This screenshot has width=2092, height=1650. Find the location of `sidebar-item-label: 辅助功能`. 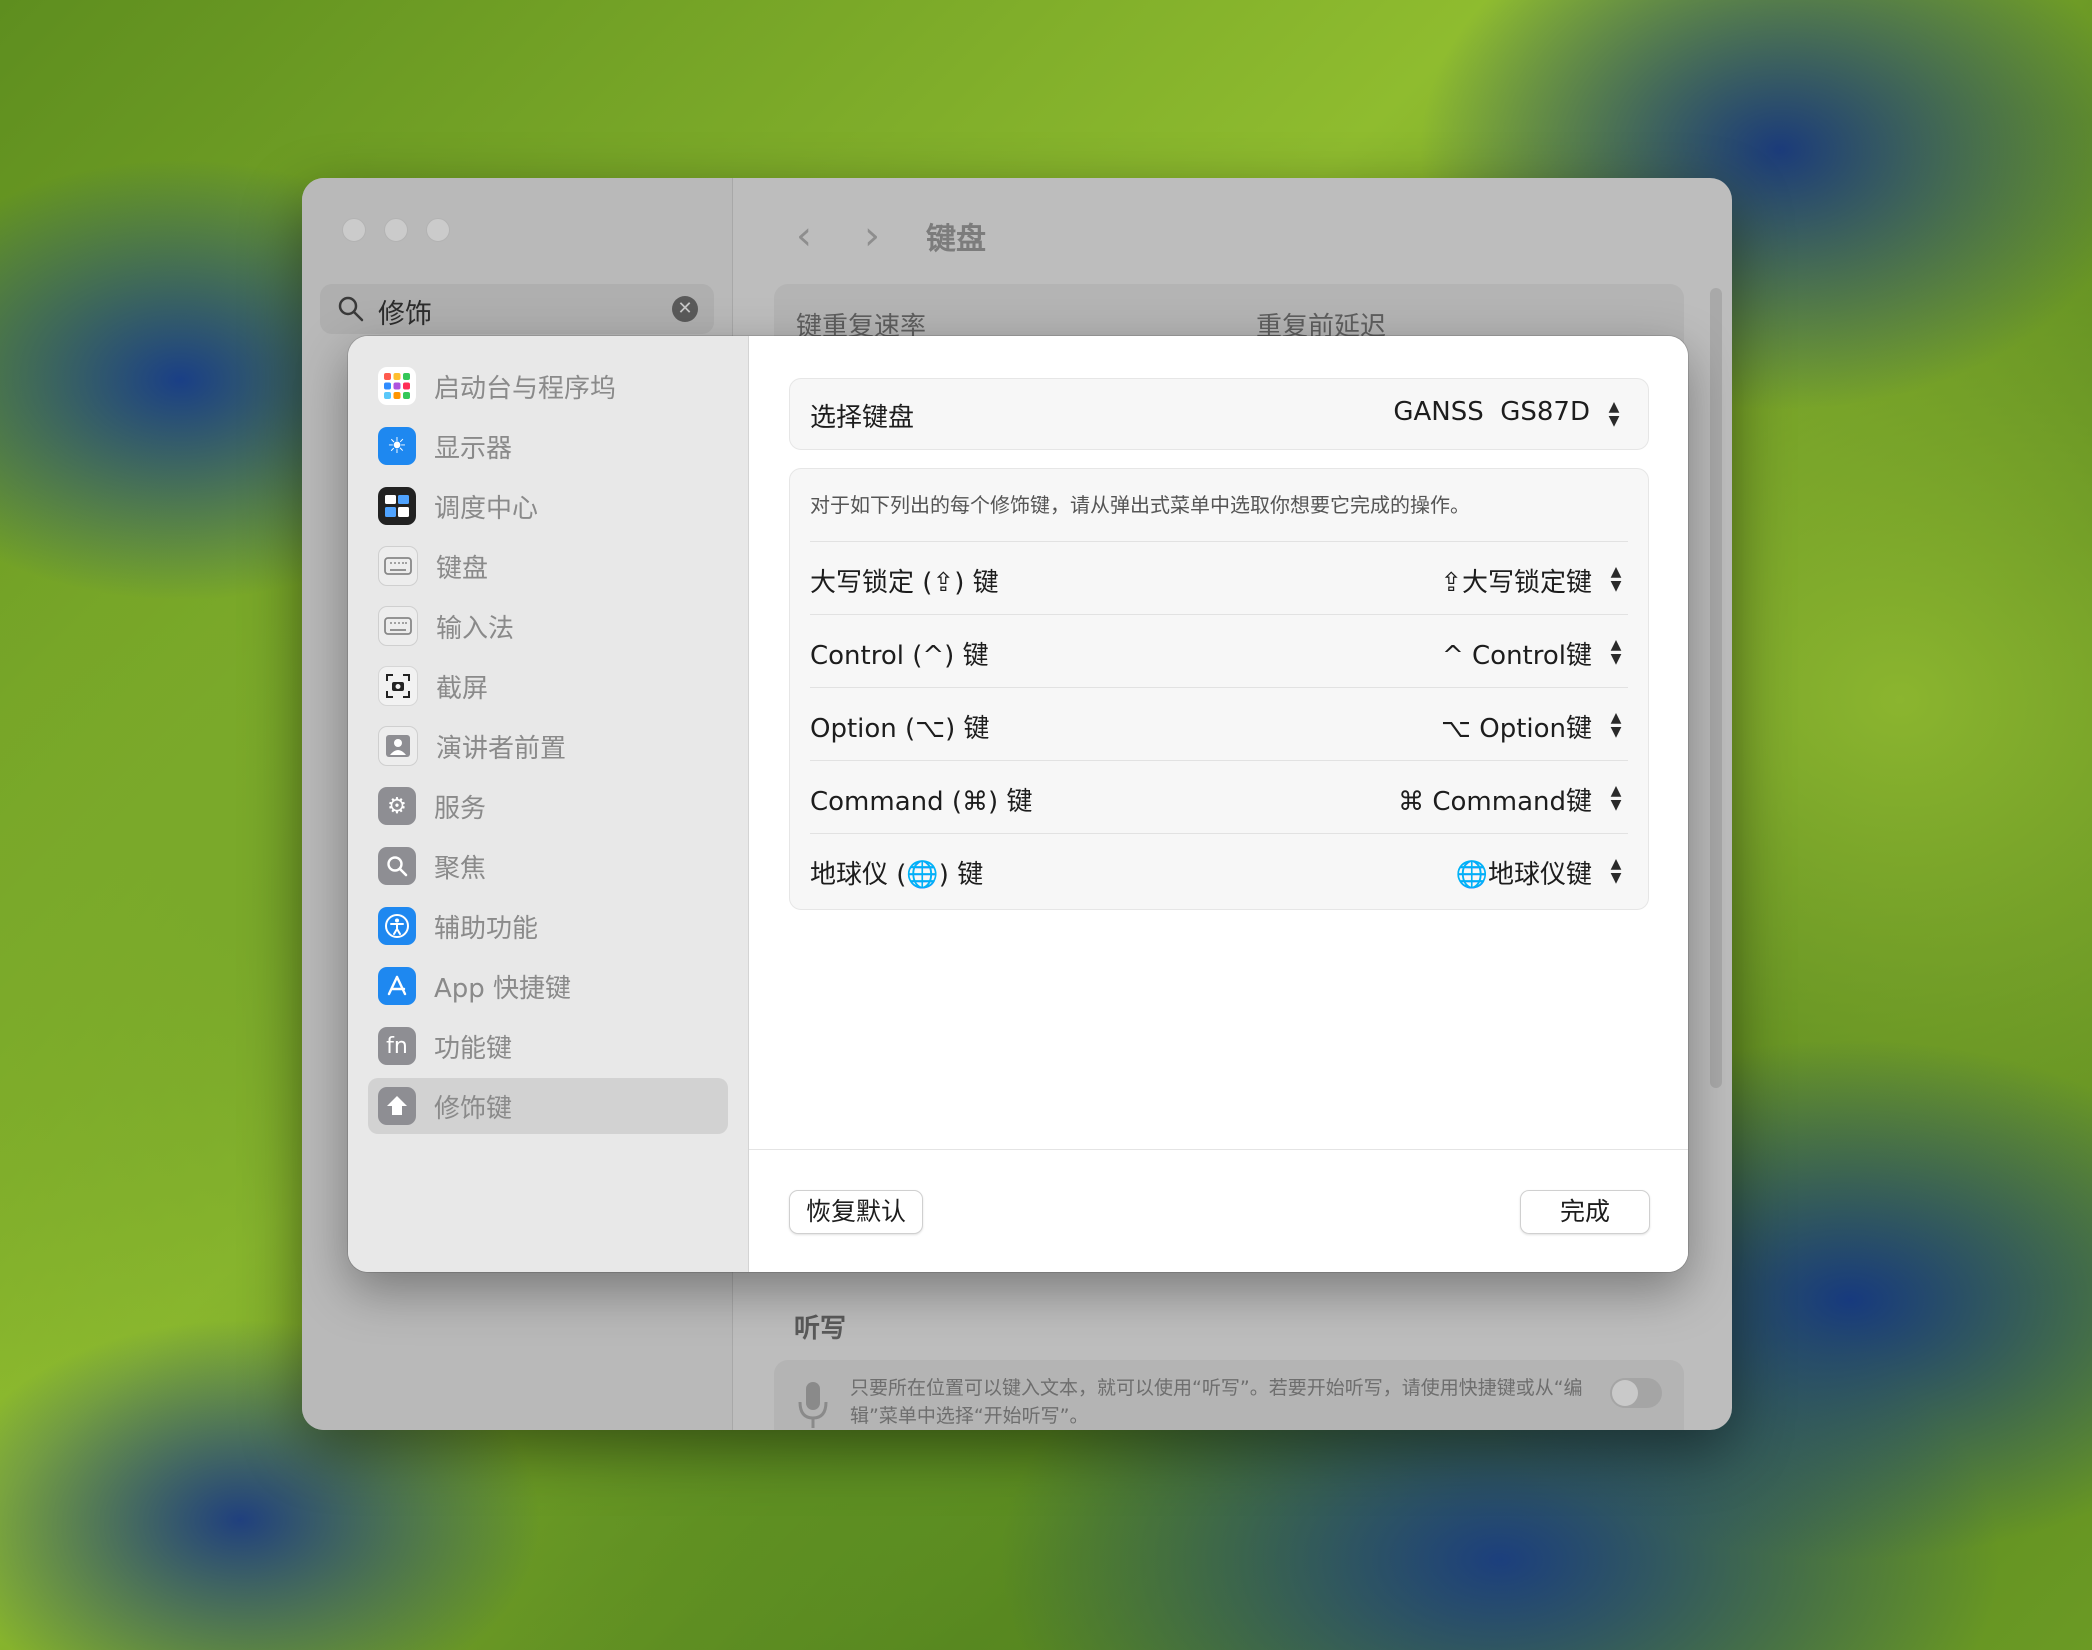

sidebar-item-label: 辅助功能 is located at coordinates (486, 928).